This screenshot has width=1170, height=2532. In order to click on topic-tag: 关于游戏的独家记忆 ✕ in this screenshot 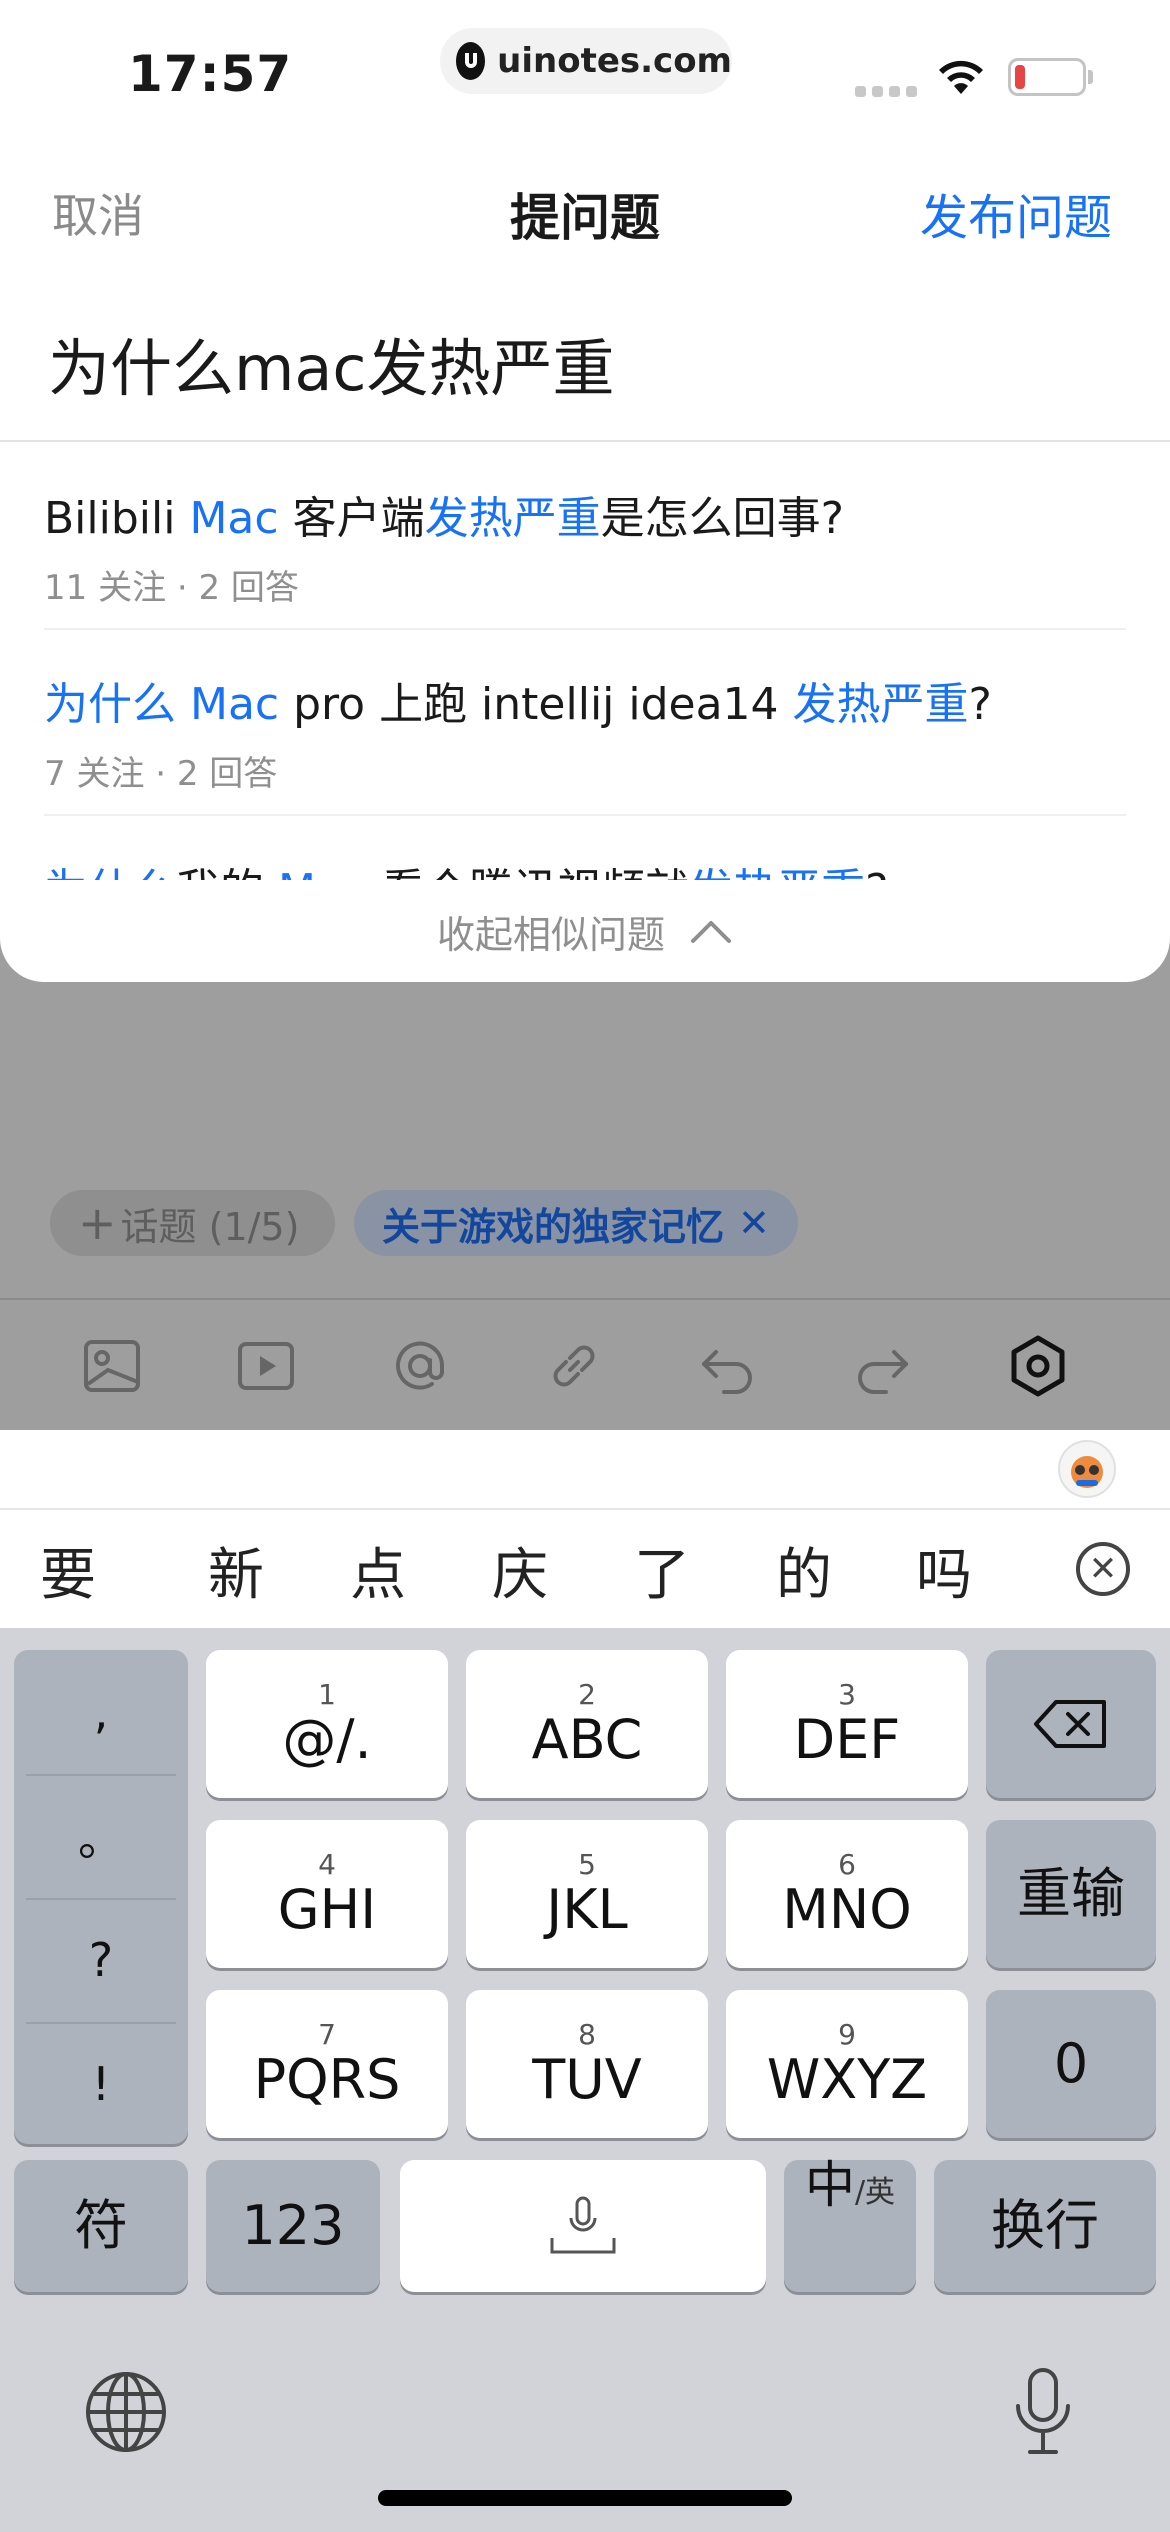, I will do `click(576, 1223)`.